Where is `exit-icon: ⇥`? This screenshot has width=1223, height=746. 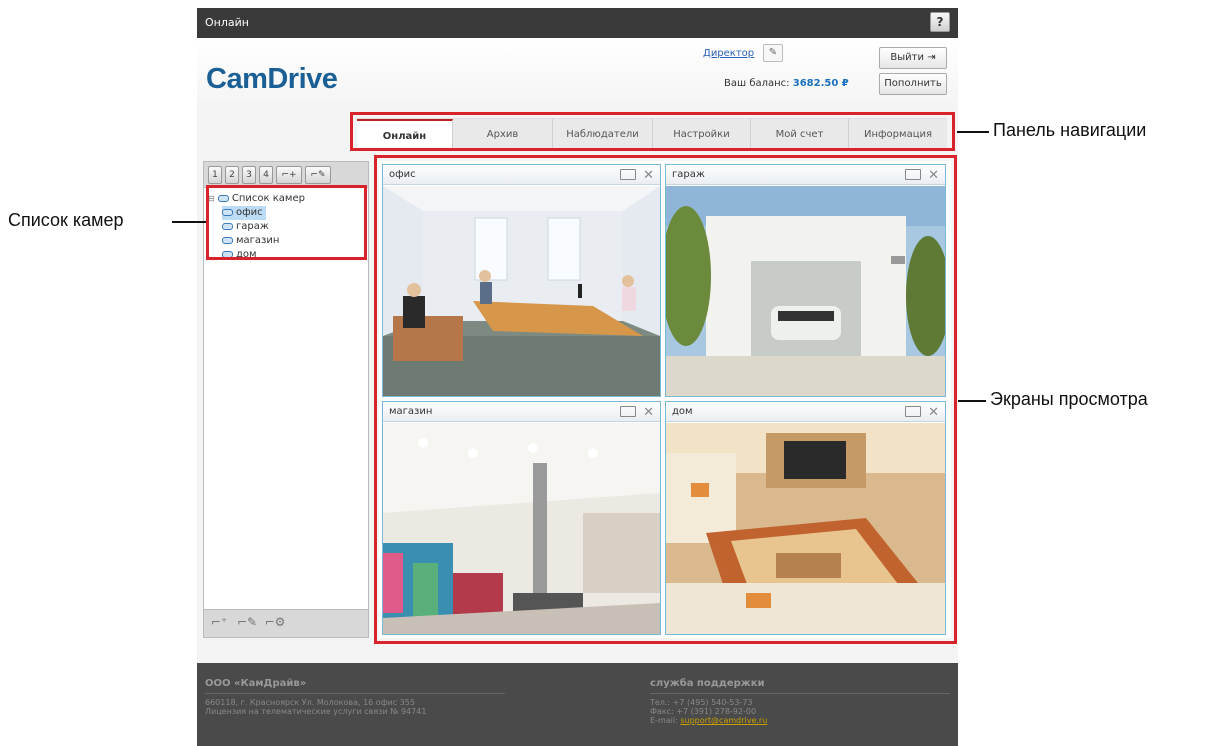
exit-icon: ⇥ is located at coordinates (931, 57).